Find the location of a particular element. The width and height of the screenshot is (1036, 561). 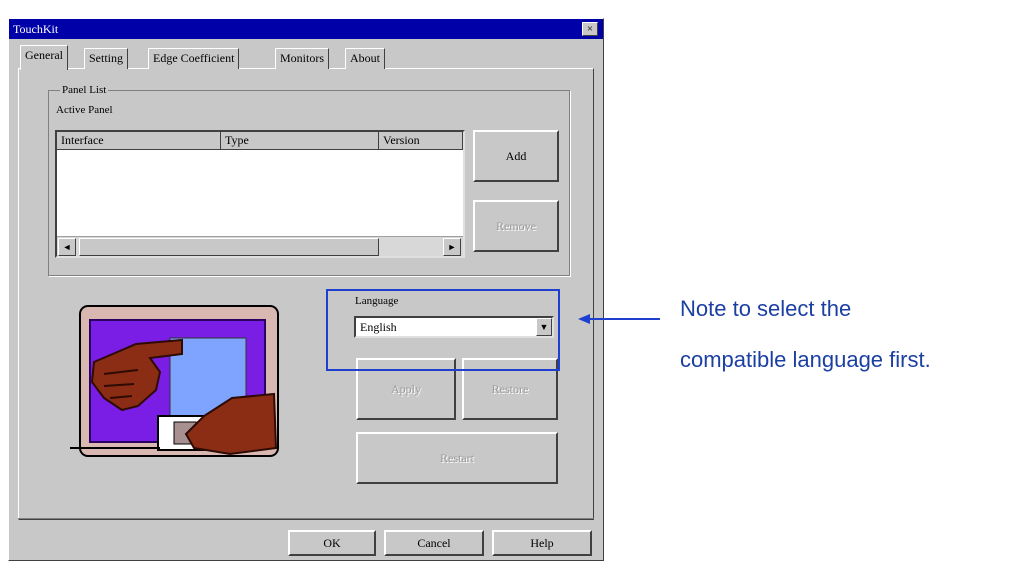

tab-edge-coefficient: Edge Coefficient is located at coordinates (194, 58).